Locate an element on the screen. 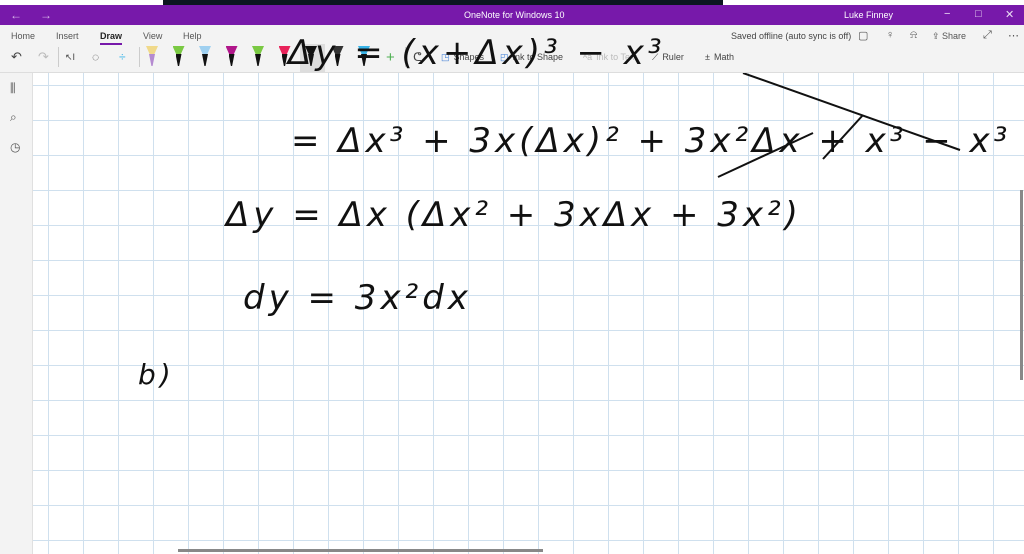 The height and width of the screenshot is (554, 1024). undo-button: ↶ is located at coordinates (16, 57).